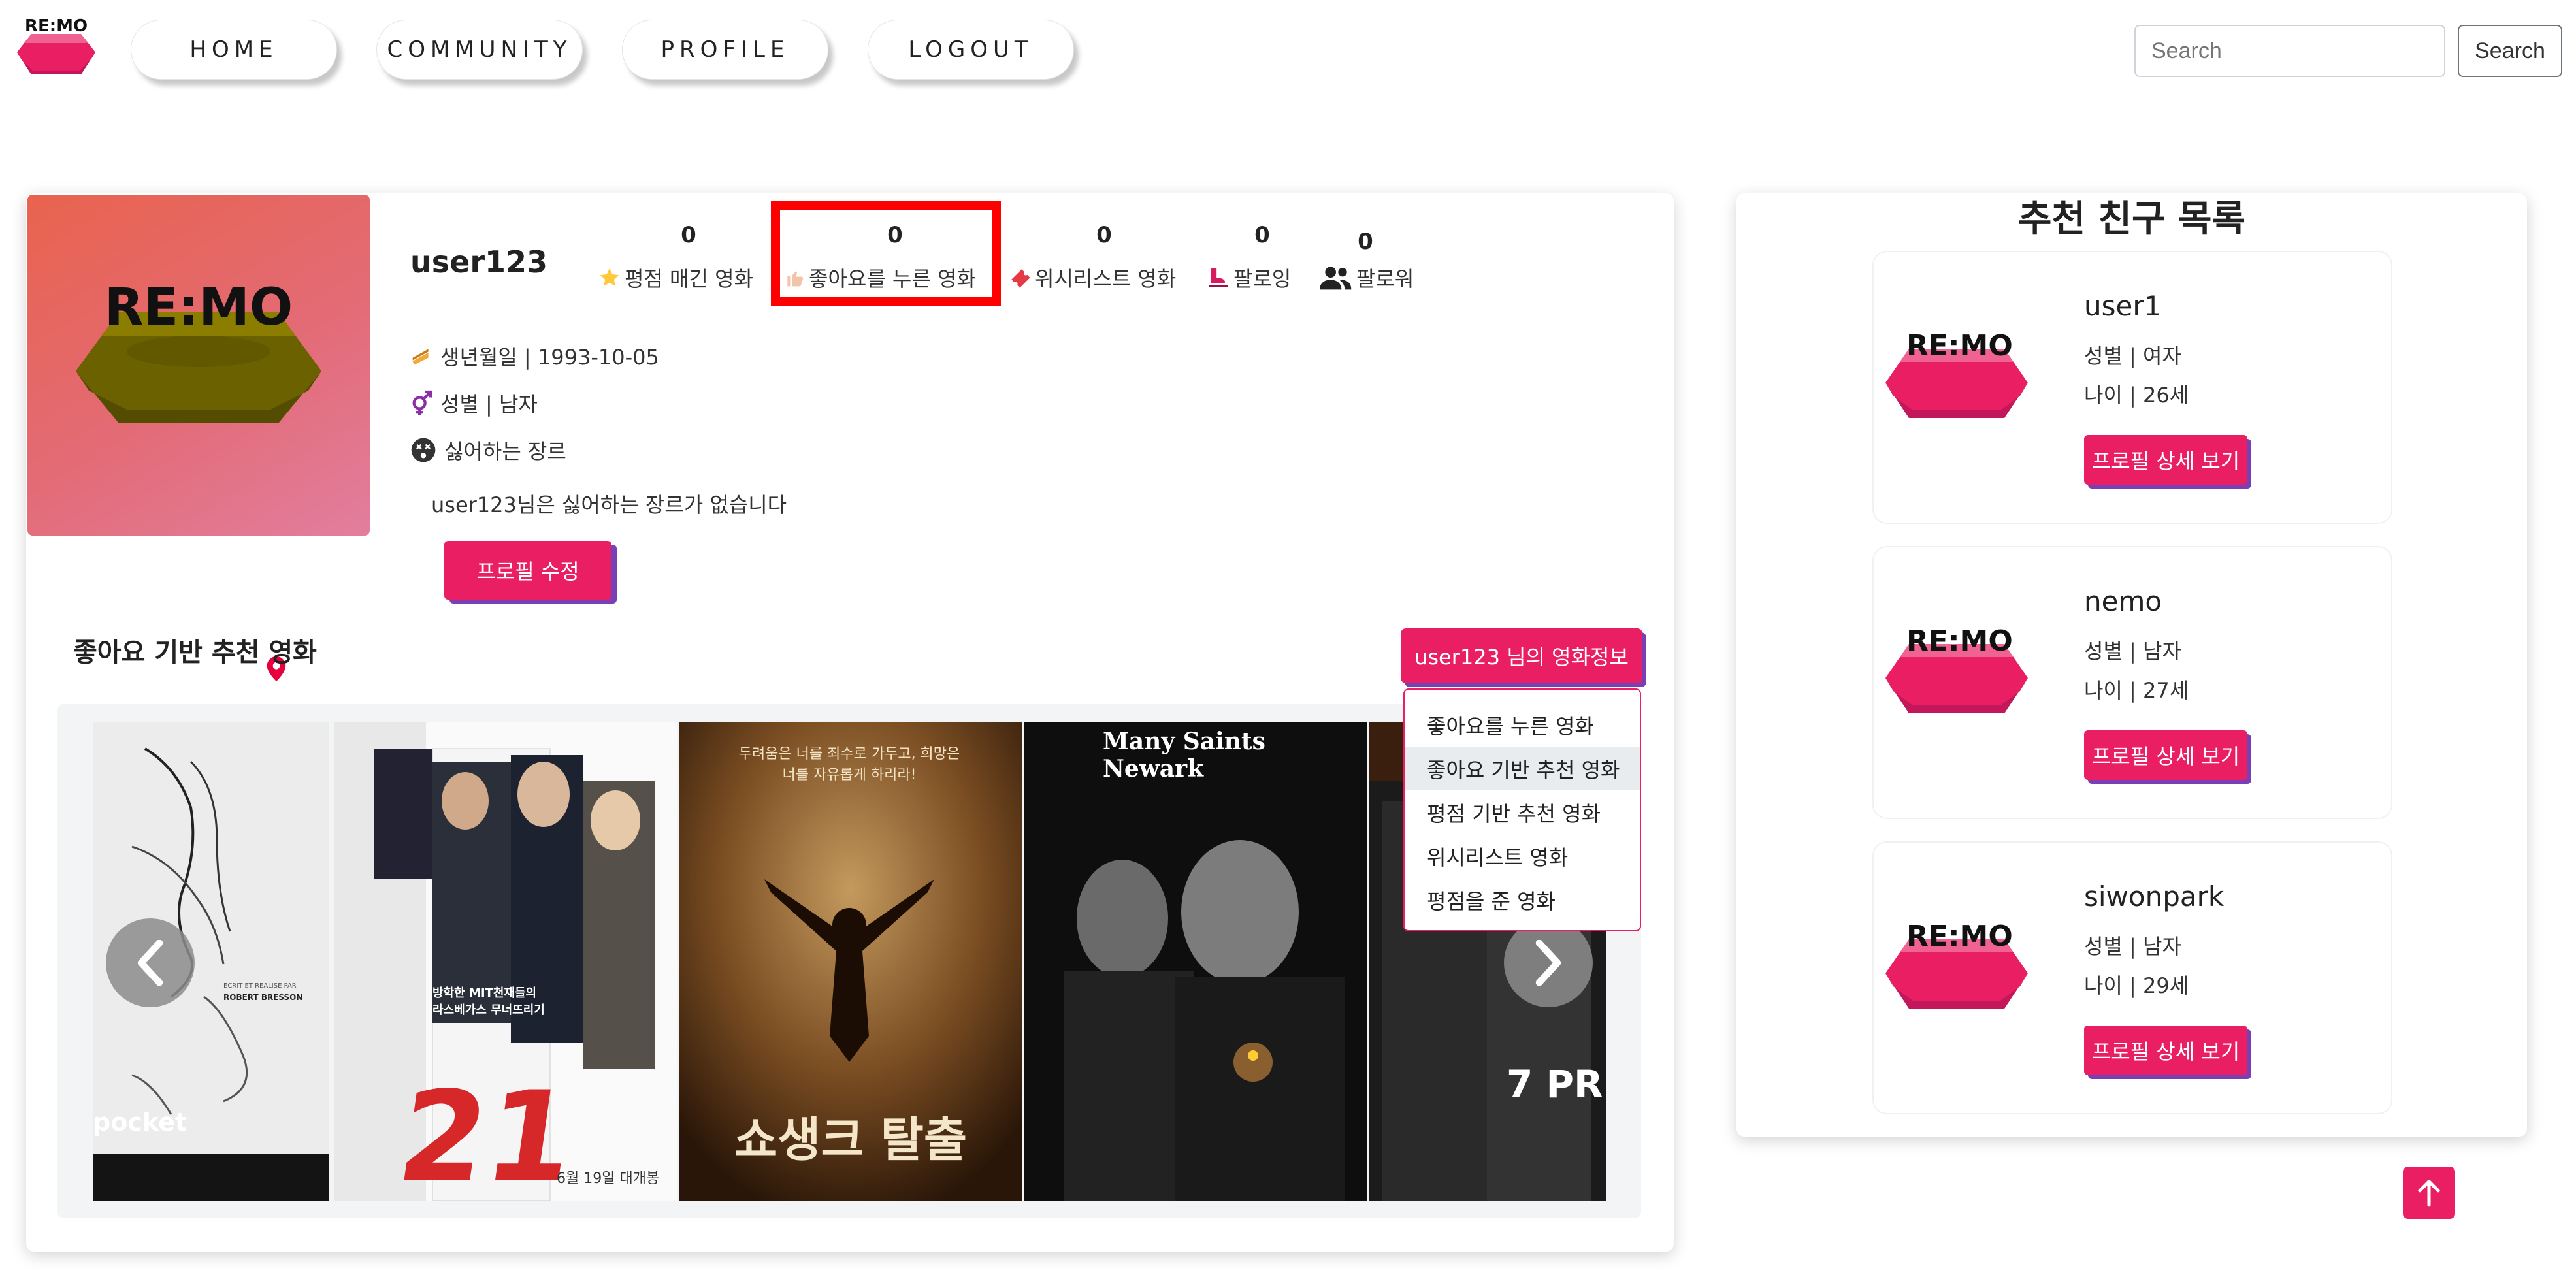 Image resolution: width=2576 pixels, height=1277 pixels. Describe the element at coordinates (1104, 235) in the screenshot. I see `wishlist-movies-count: 0` at that location.